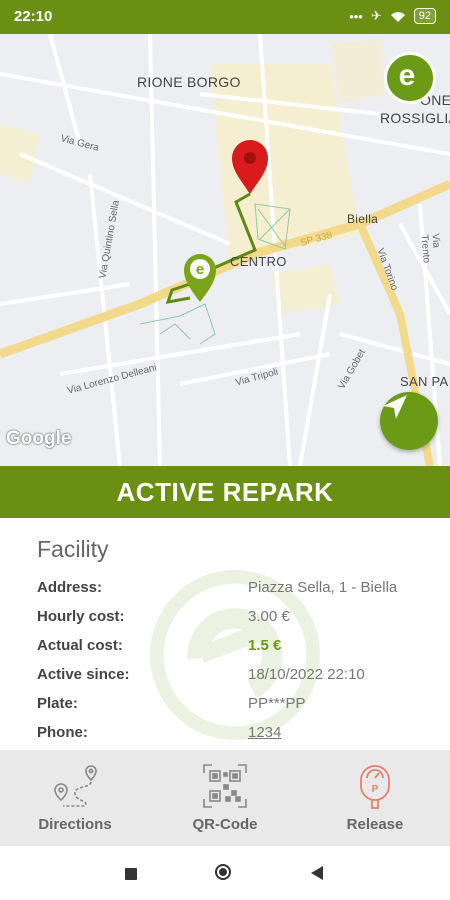 Image resolution: width=450 pixels, height=900 pixels. I want to click on detail-label: Hourly cost:, so click(81, 616).